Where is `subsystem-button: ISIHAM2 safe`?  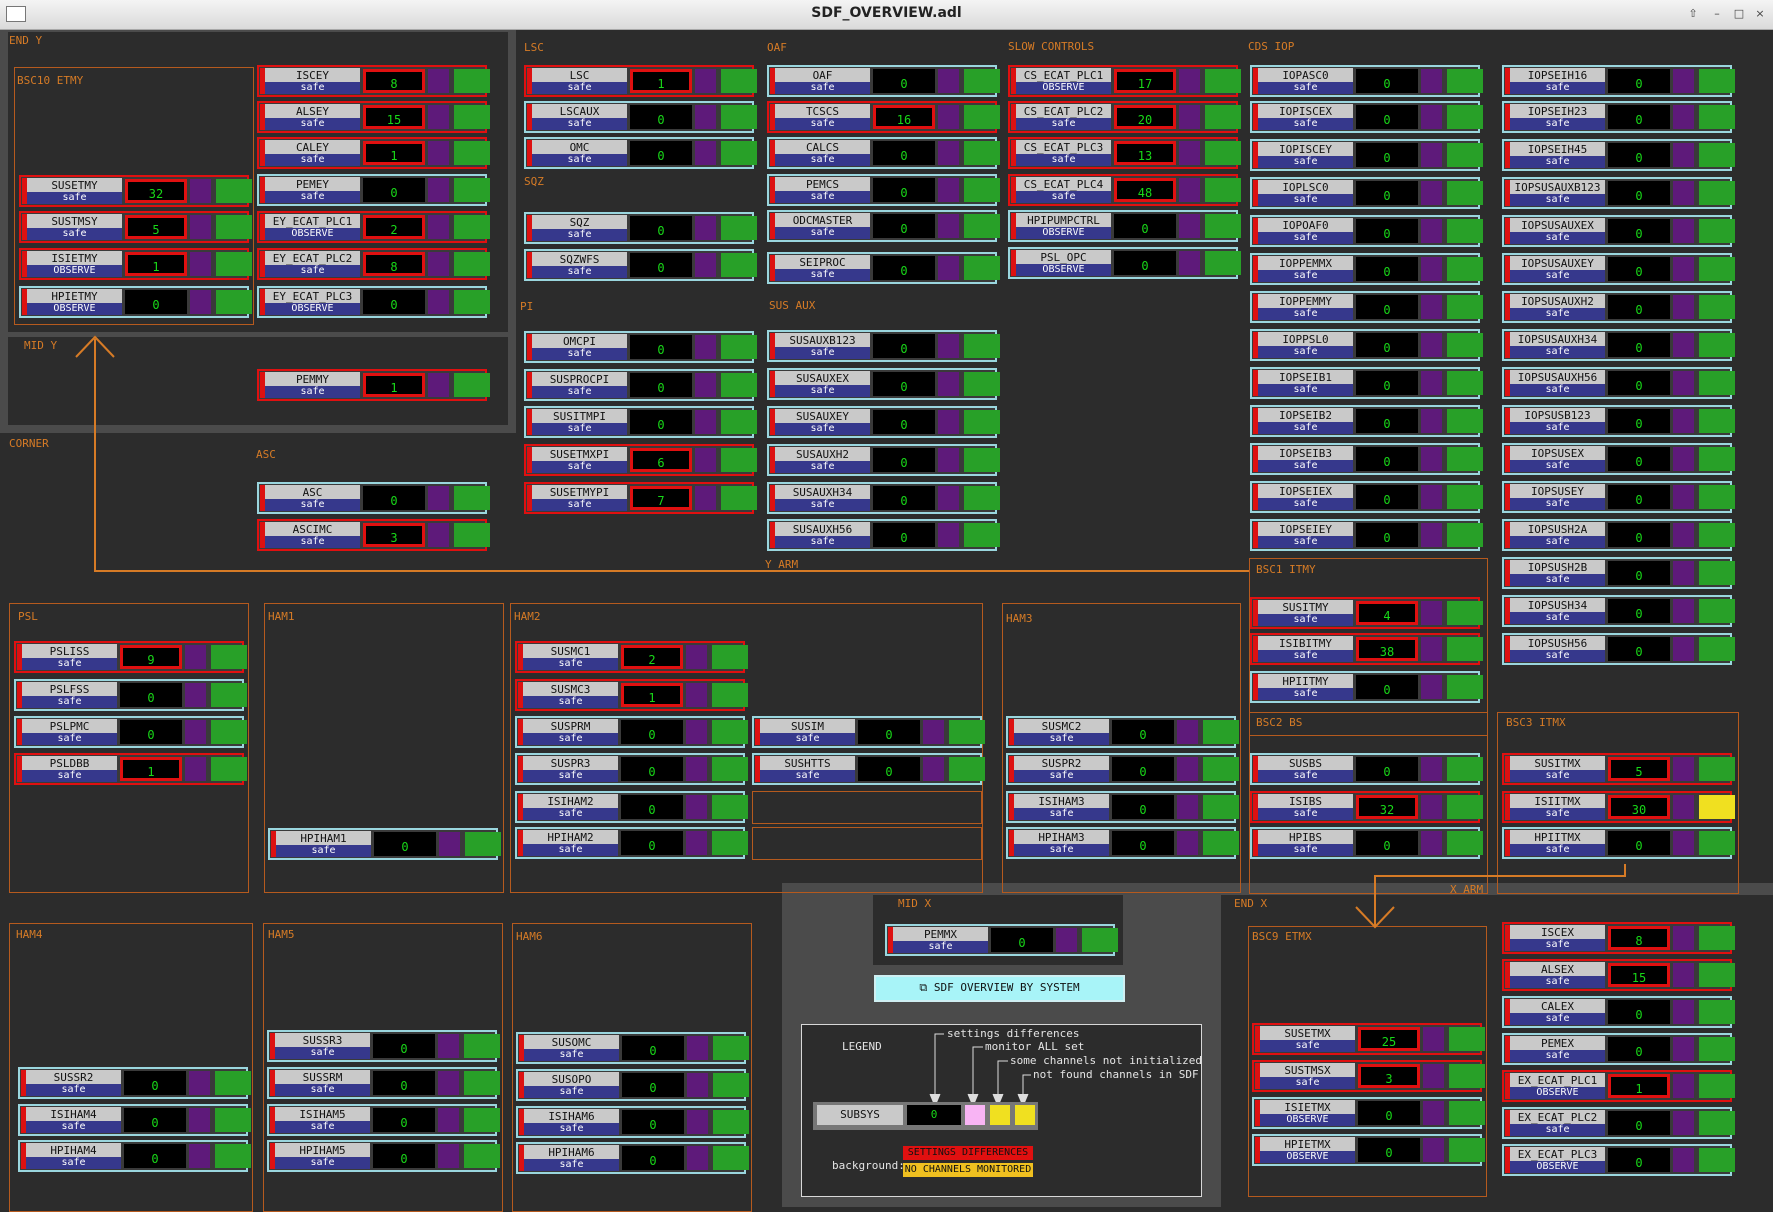 subsystem-button: ISIHAM2 safe is located at coordinates (568, 807).